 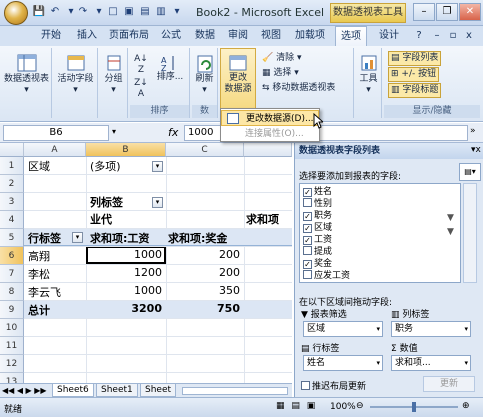 What do you see at coordinates (177, 12) in the screenshot?
I see `customize-qat-icon: ▾` at bounding box center [177, 12].